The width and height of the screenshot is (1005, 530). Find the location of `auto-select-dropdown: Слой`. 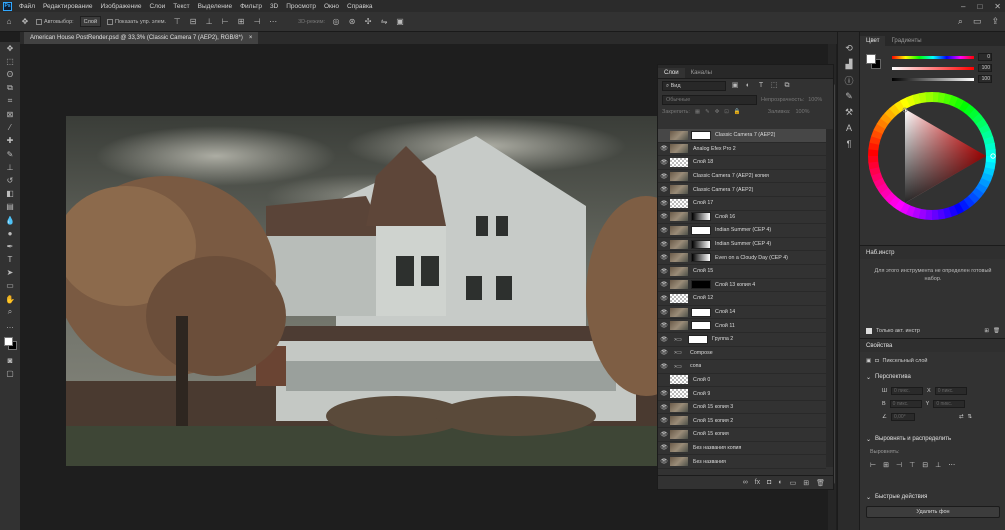

auto-select-dropdown: Слой is located at coordinates (90, 21).